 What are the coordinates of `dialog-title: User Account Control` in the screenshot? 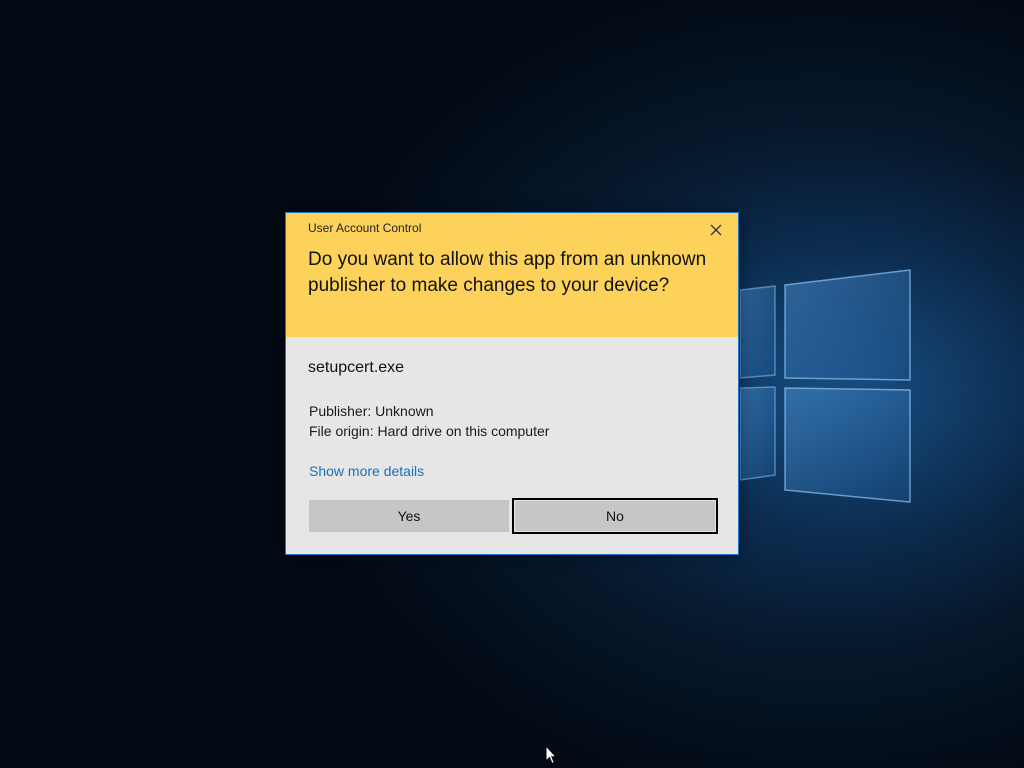 It's located at (365, 228).